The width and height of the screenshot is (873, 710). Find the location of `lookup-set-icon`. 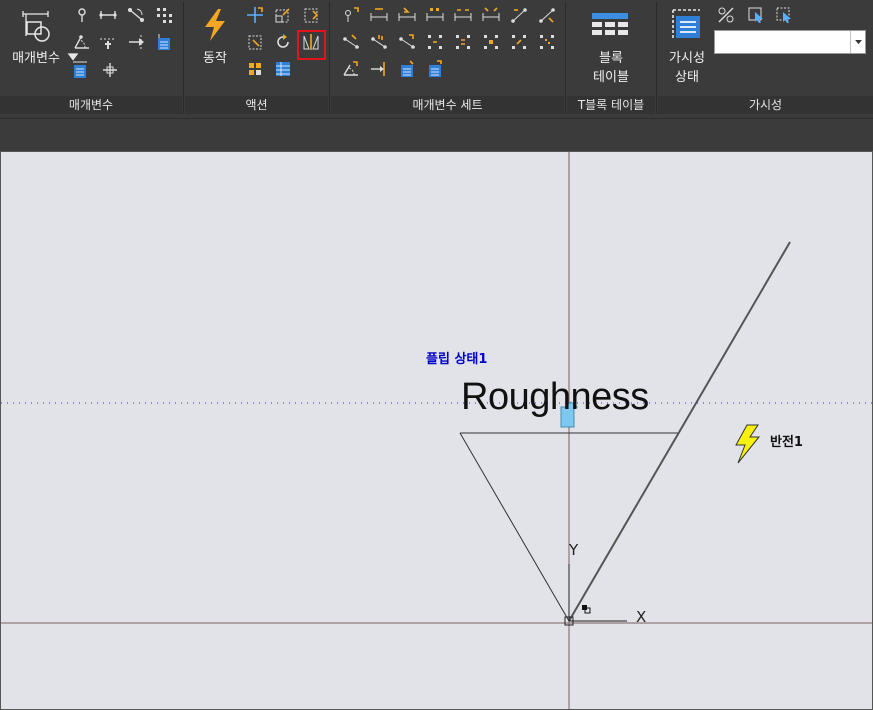

lookup-set-icon is located at coordinates (435, 69).